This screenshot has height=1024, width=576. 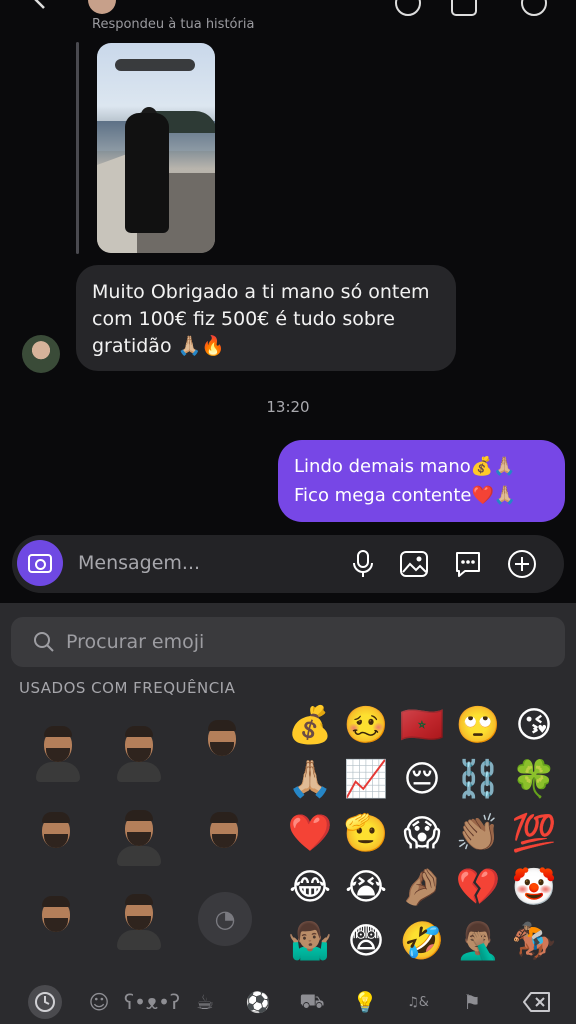 What do you see at coordinates (41, 354) in the screenshot?
I see `sender-avatar` at bounding box center [41, 354].